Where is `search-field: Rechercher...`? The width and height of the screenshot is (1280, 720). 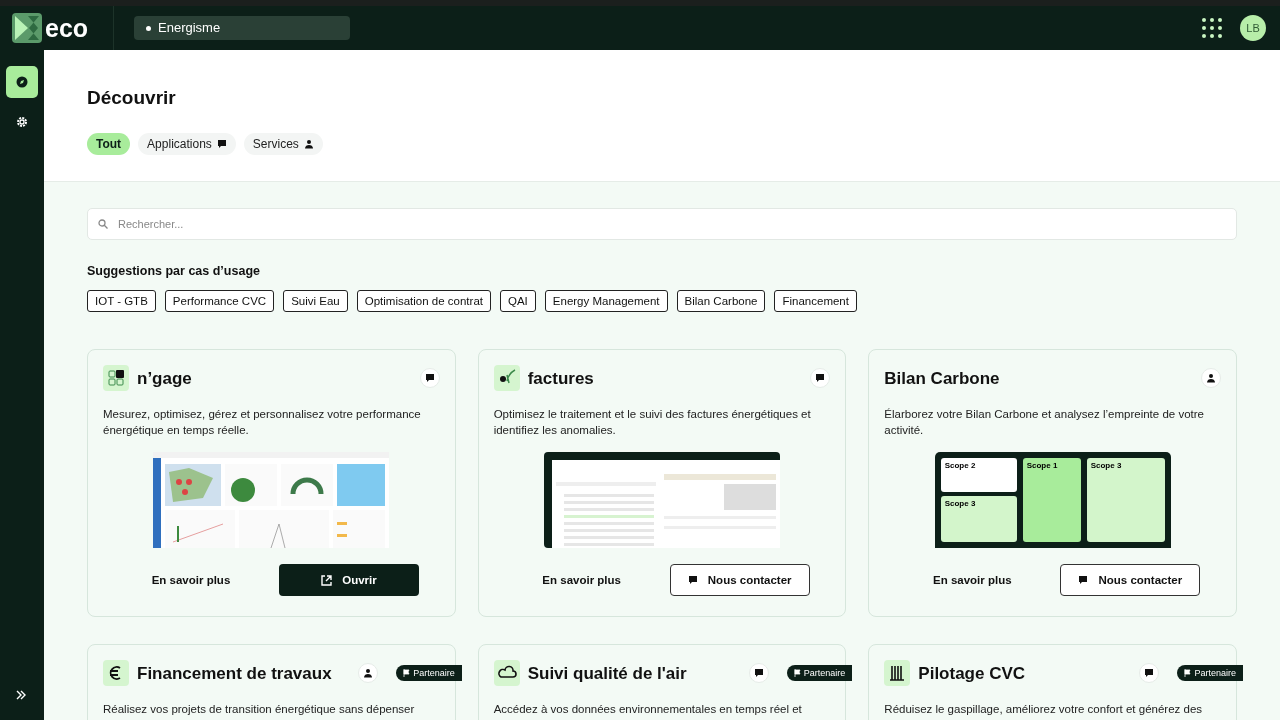
search-field: Rechercher... is located at coordinates (662, 223).